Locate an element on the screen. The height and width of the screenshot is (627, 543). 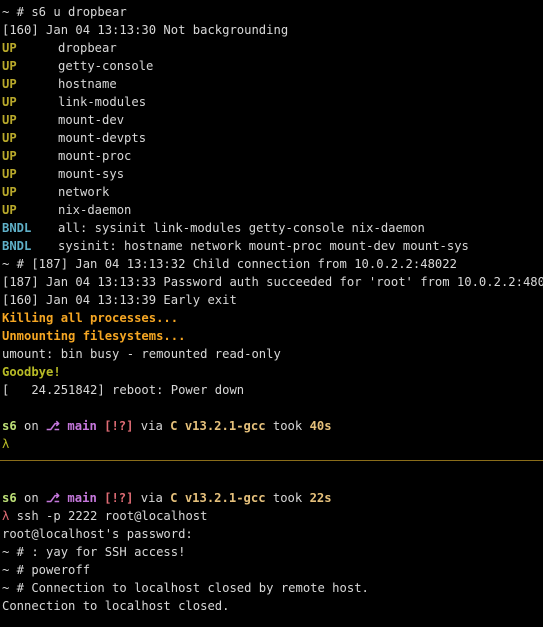
service-row: UP mount-dev is located at coordinates (63, 120).